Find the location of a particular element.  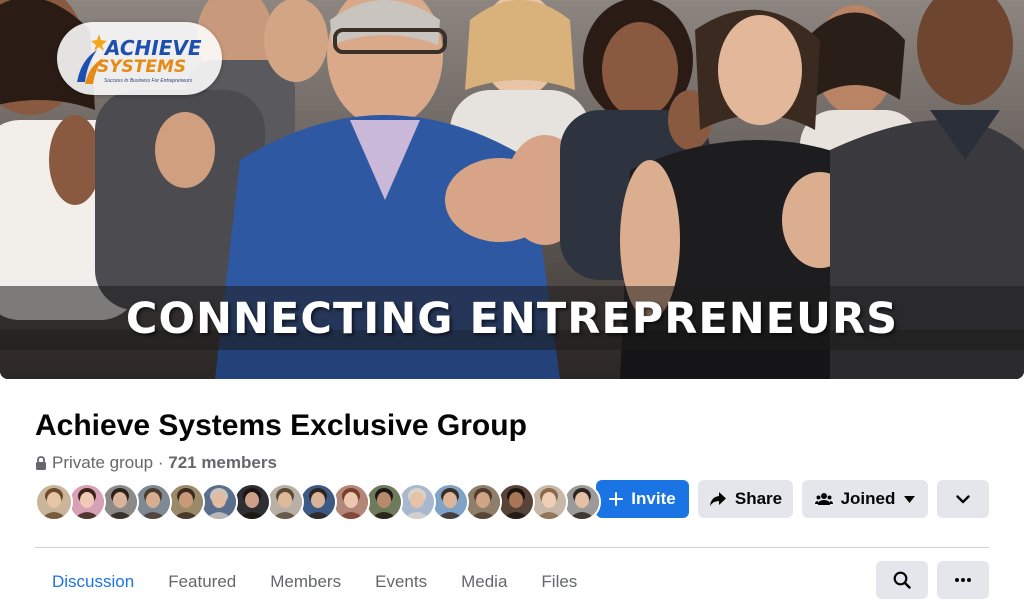

more-options-button is located at coordinates (963, 499).